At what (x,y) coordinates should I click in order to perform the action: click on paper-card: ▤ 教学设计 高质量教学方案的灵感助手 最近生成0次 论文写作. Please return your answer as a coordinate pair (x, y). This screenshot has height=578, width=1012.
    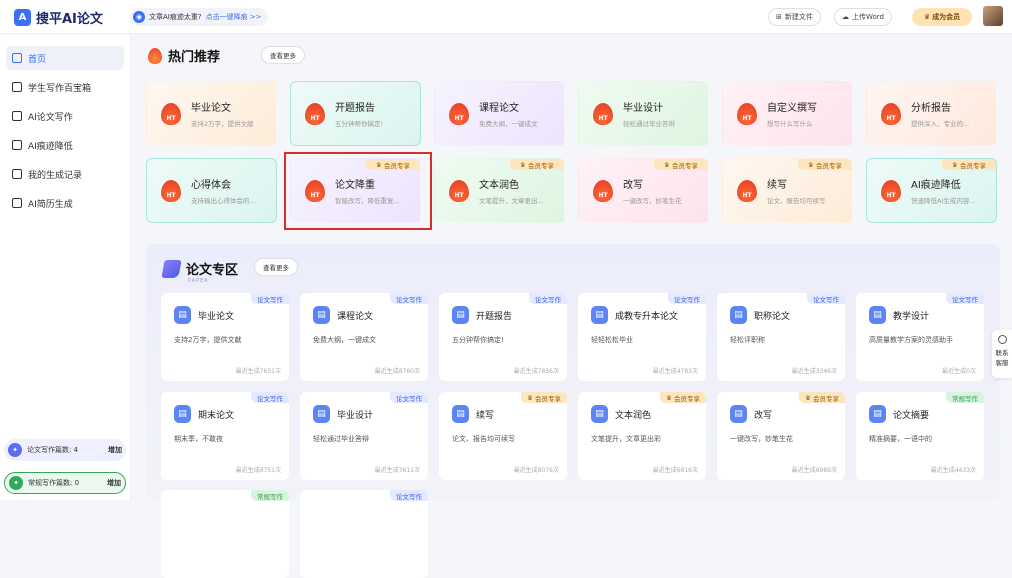
    Looking at the image, I should click on (920, 337).